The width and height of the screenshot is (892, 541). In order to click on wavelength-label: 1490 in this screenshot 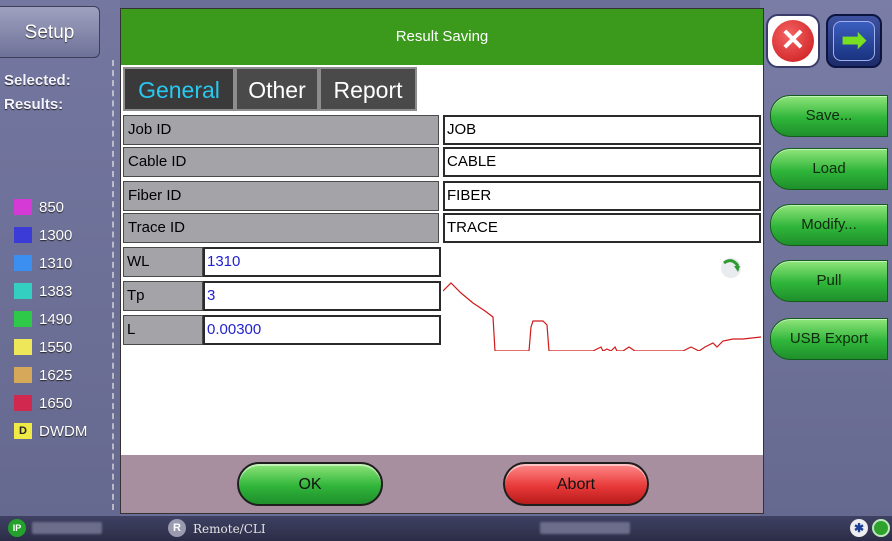, I will do `click(56, 319)`.